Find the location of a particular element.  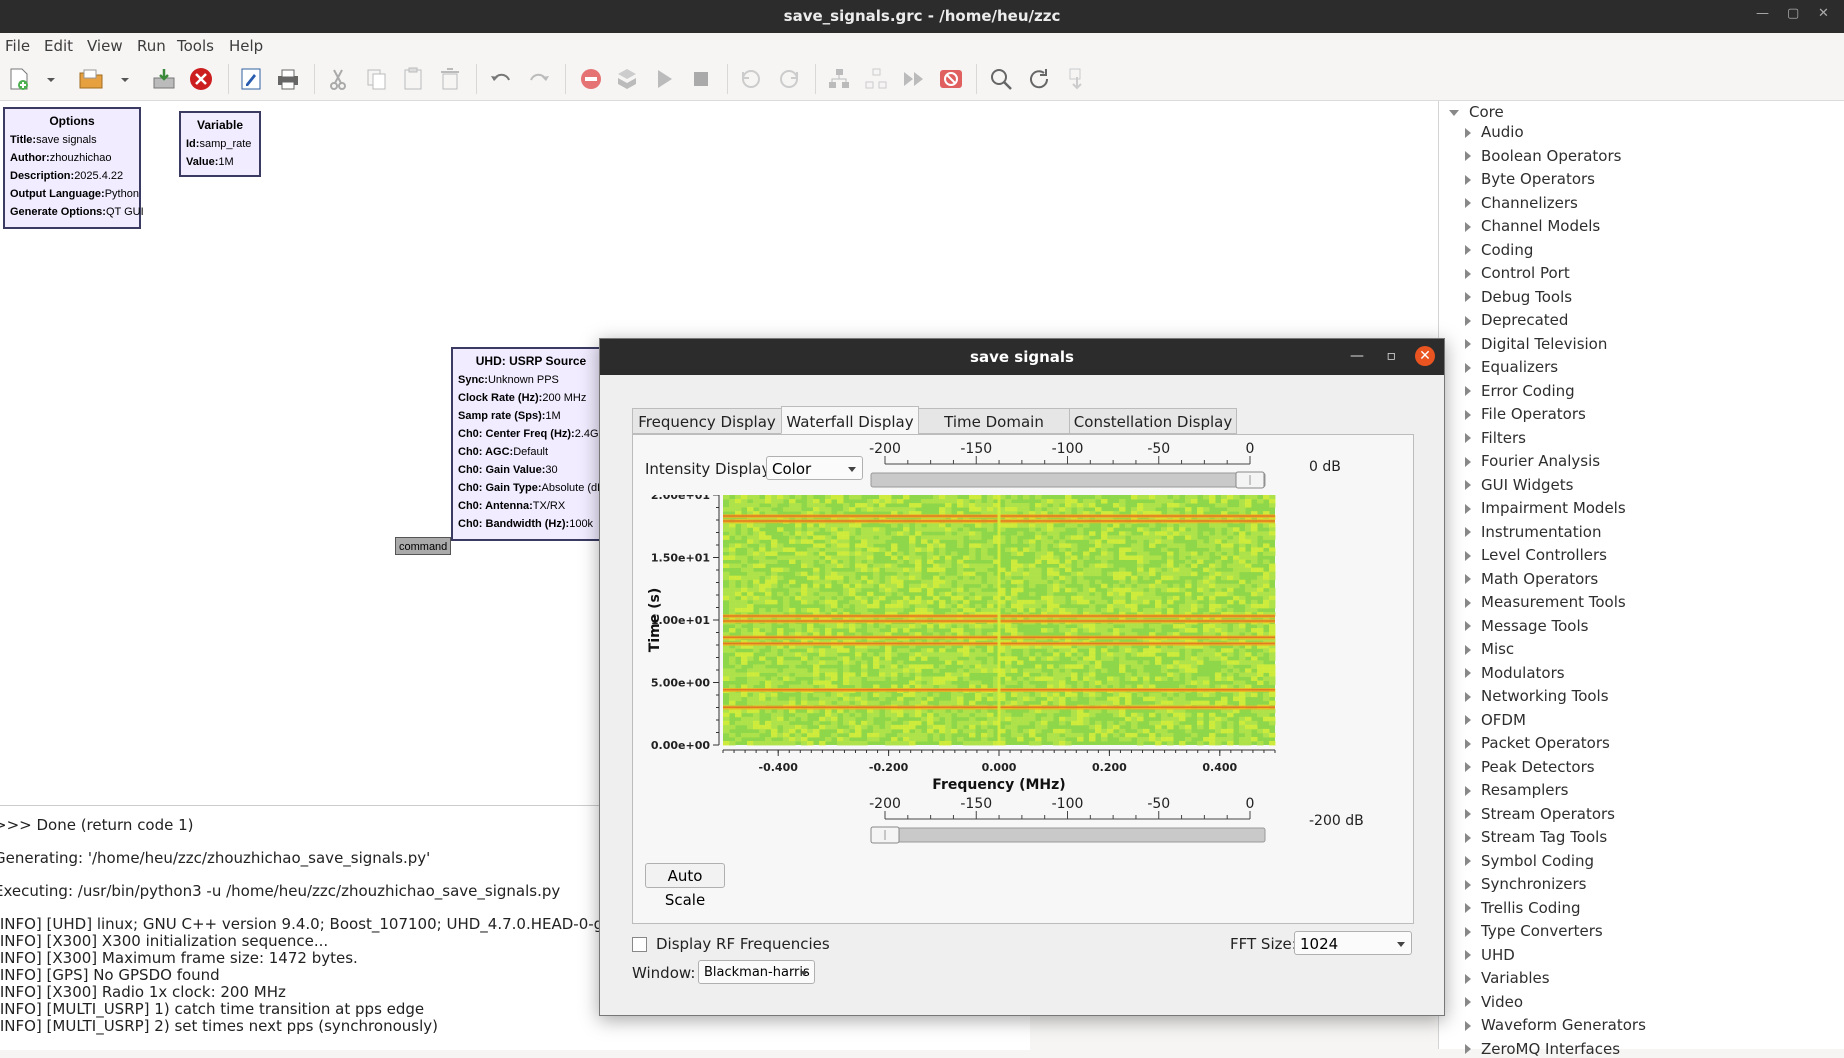

tree-item-debug-tools: Debug Tools is located at coordinates (1518, 297).